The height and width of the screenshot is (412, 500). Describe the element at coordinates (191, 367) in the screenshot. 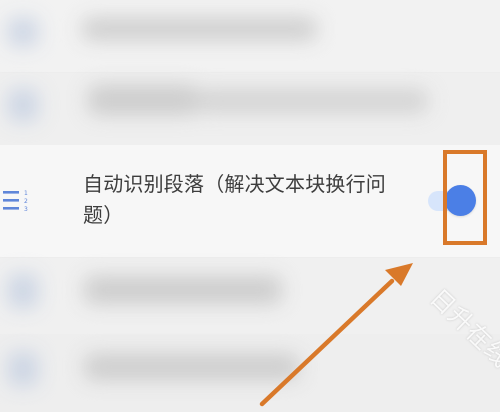

I see `blurred-row-4-text` at that location.